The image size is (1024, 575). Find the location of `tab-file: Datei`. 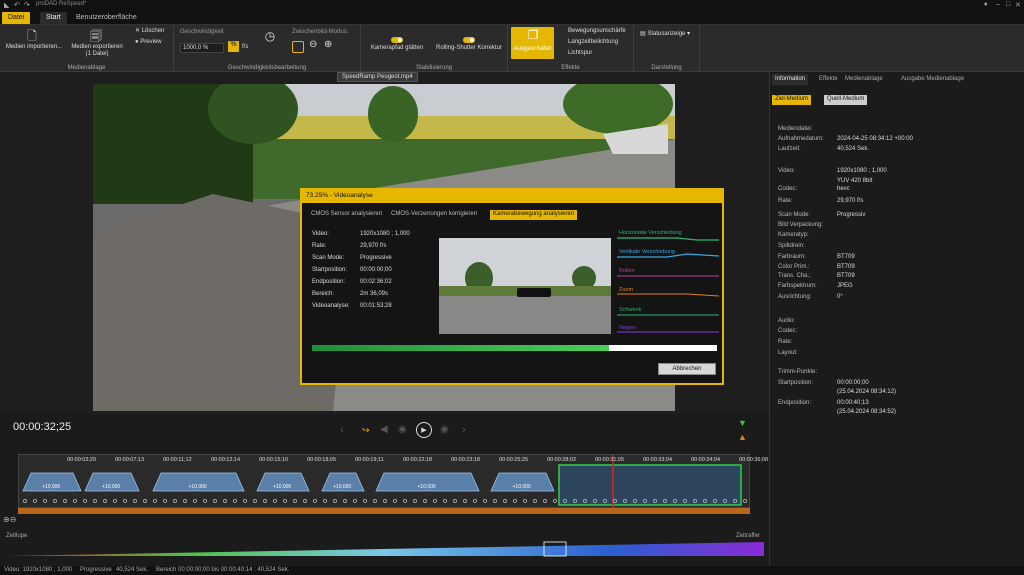

tab-file: Datei is located at coordinates (16, 18).